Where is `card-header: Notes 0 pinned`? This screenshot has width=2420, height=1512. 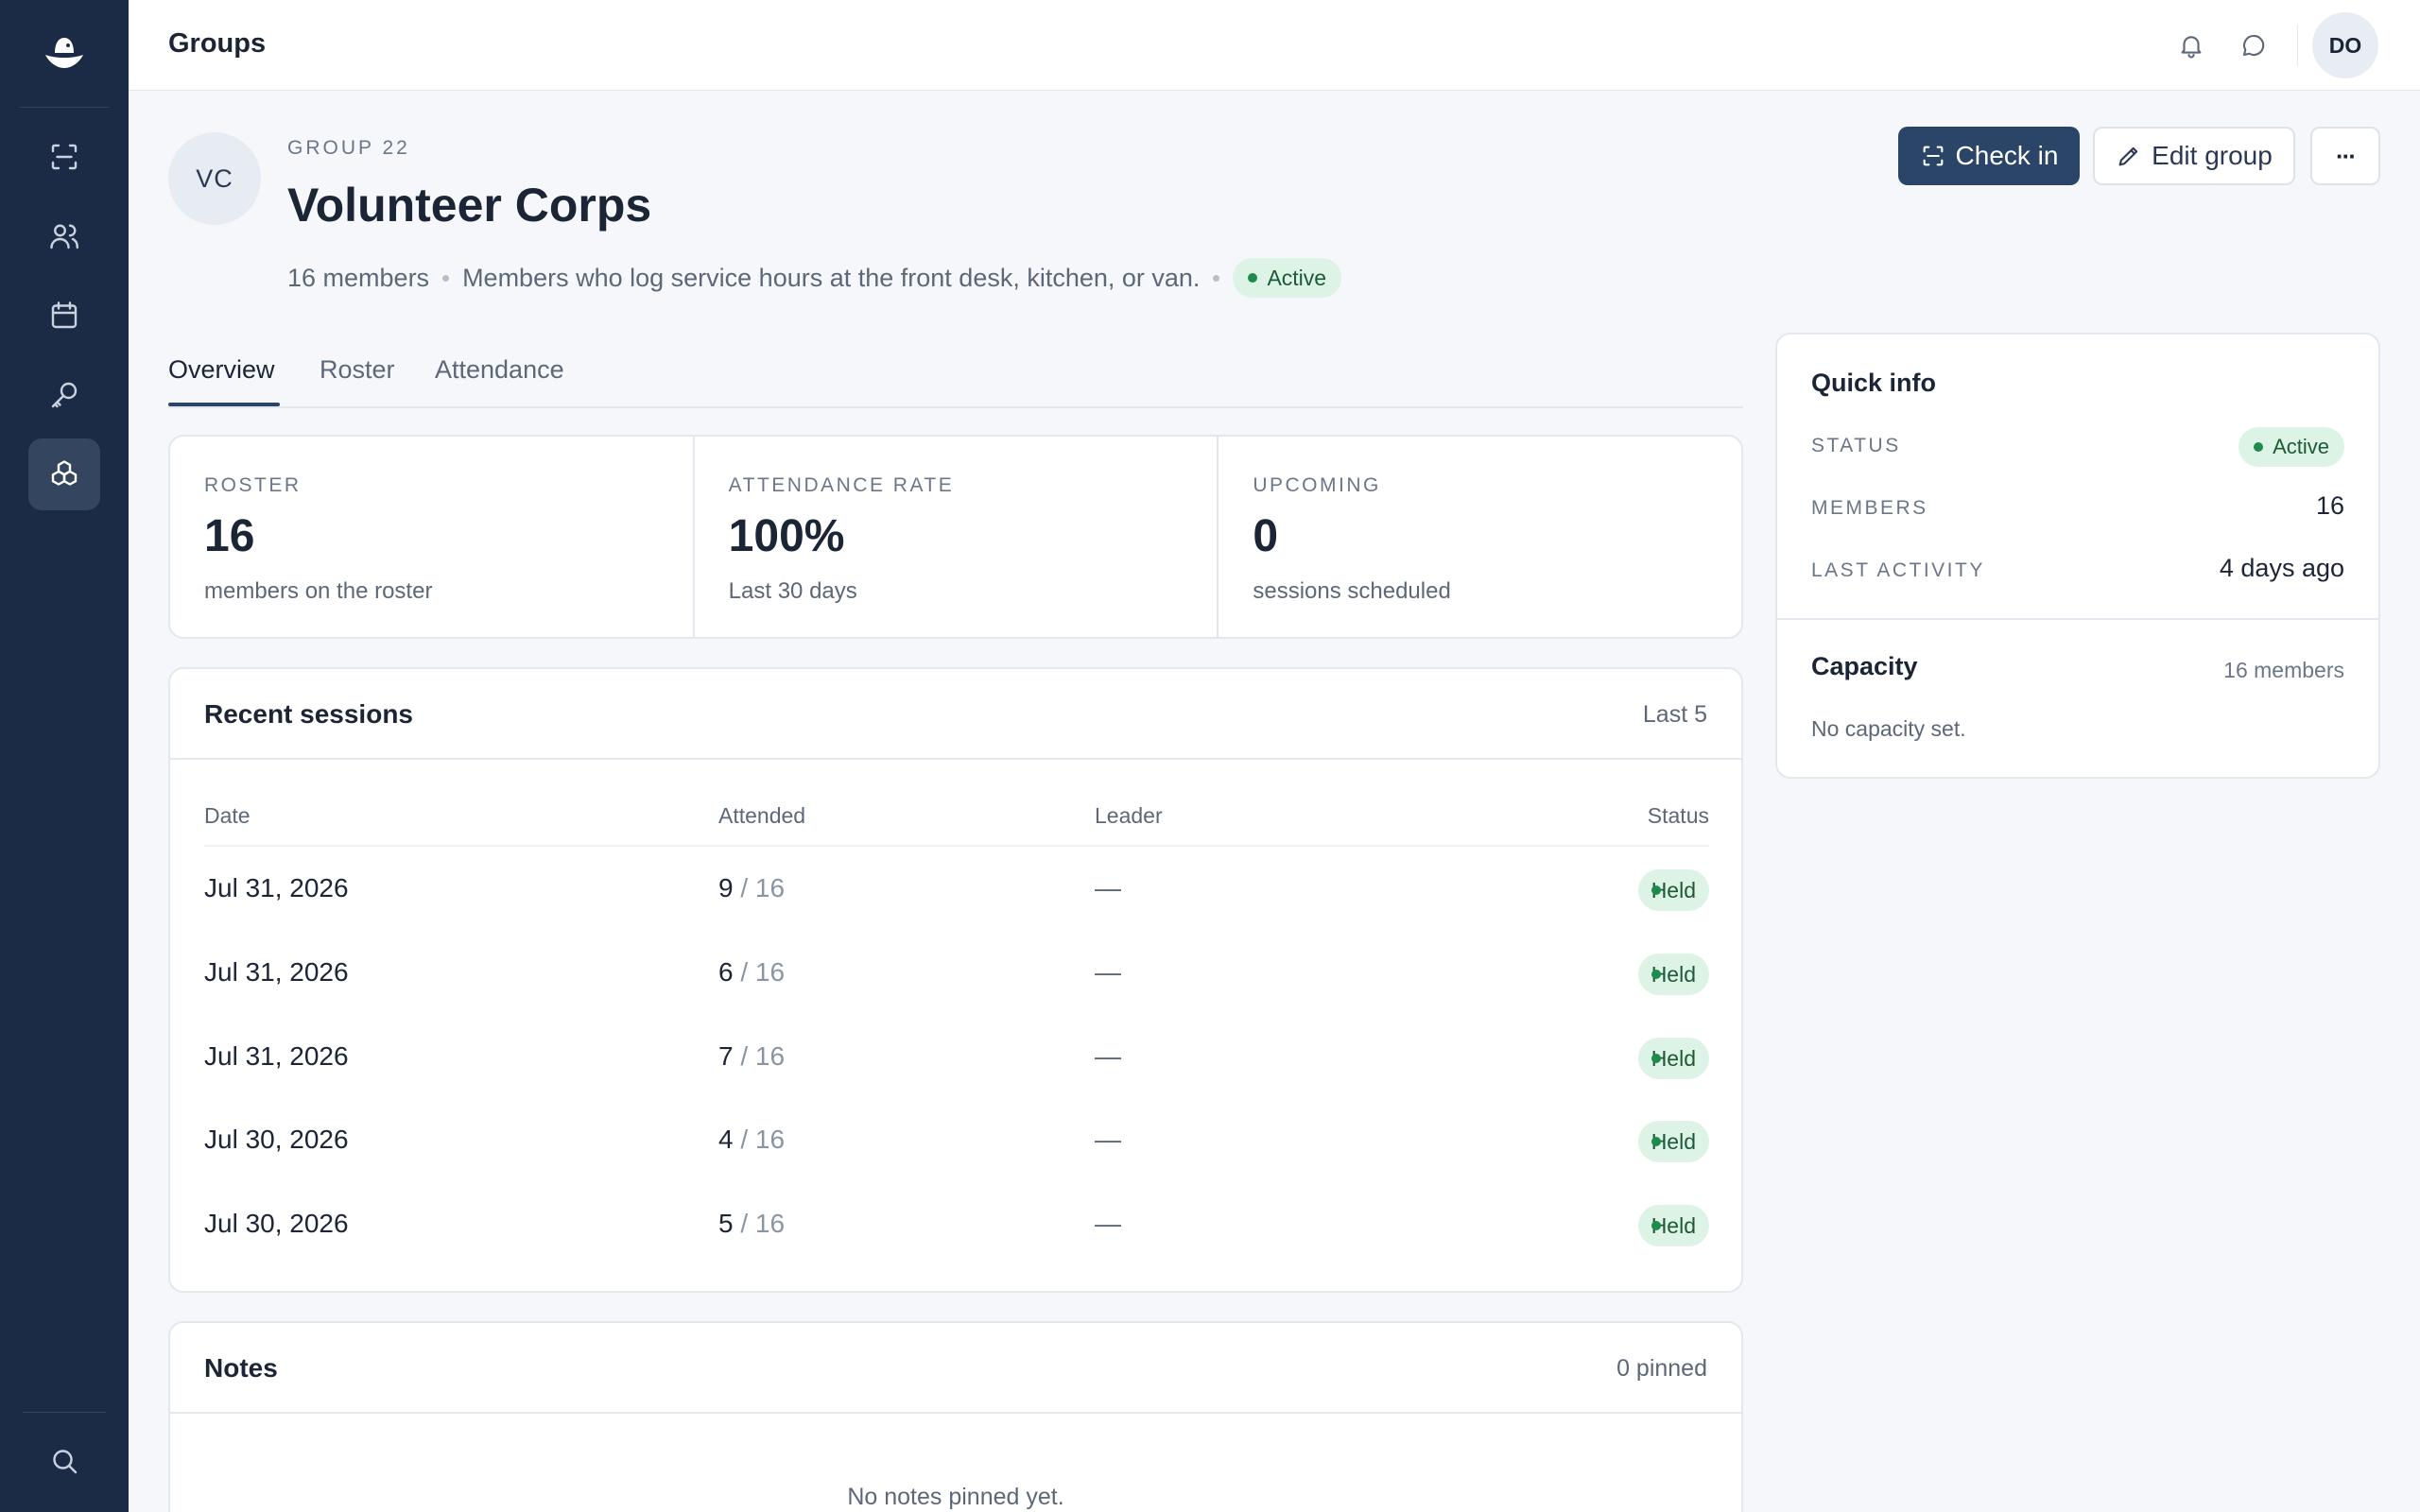
card-header: Notes 0 pinned is located at coordinates (955, 1368).